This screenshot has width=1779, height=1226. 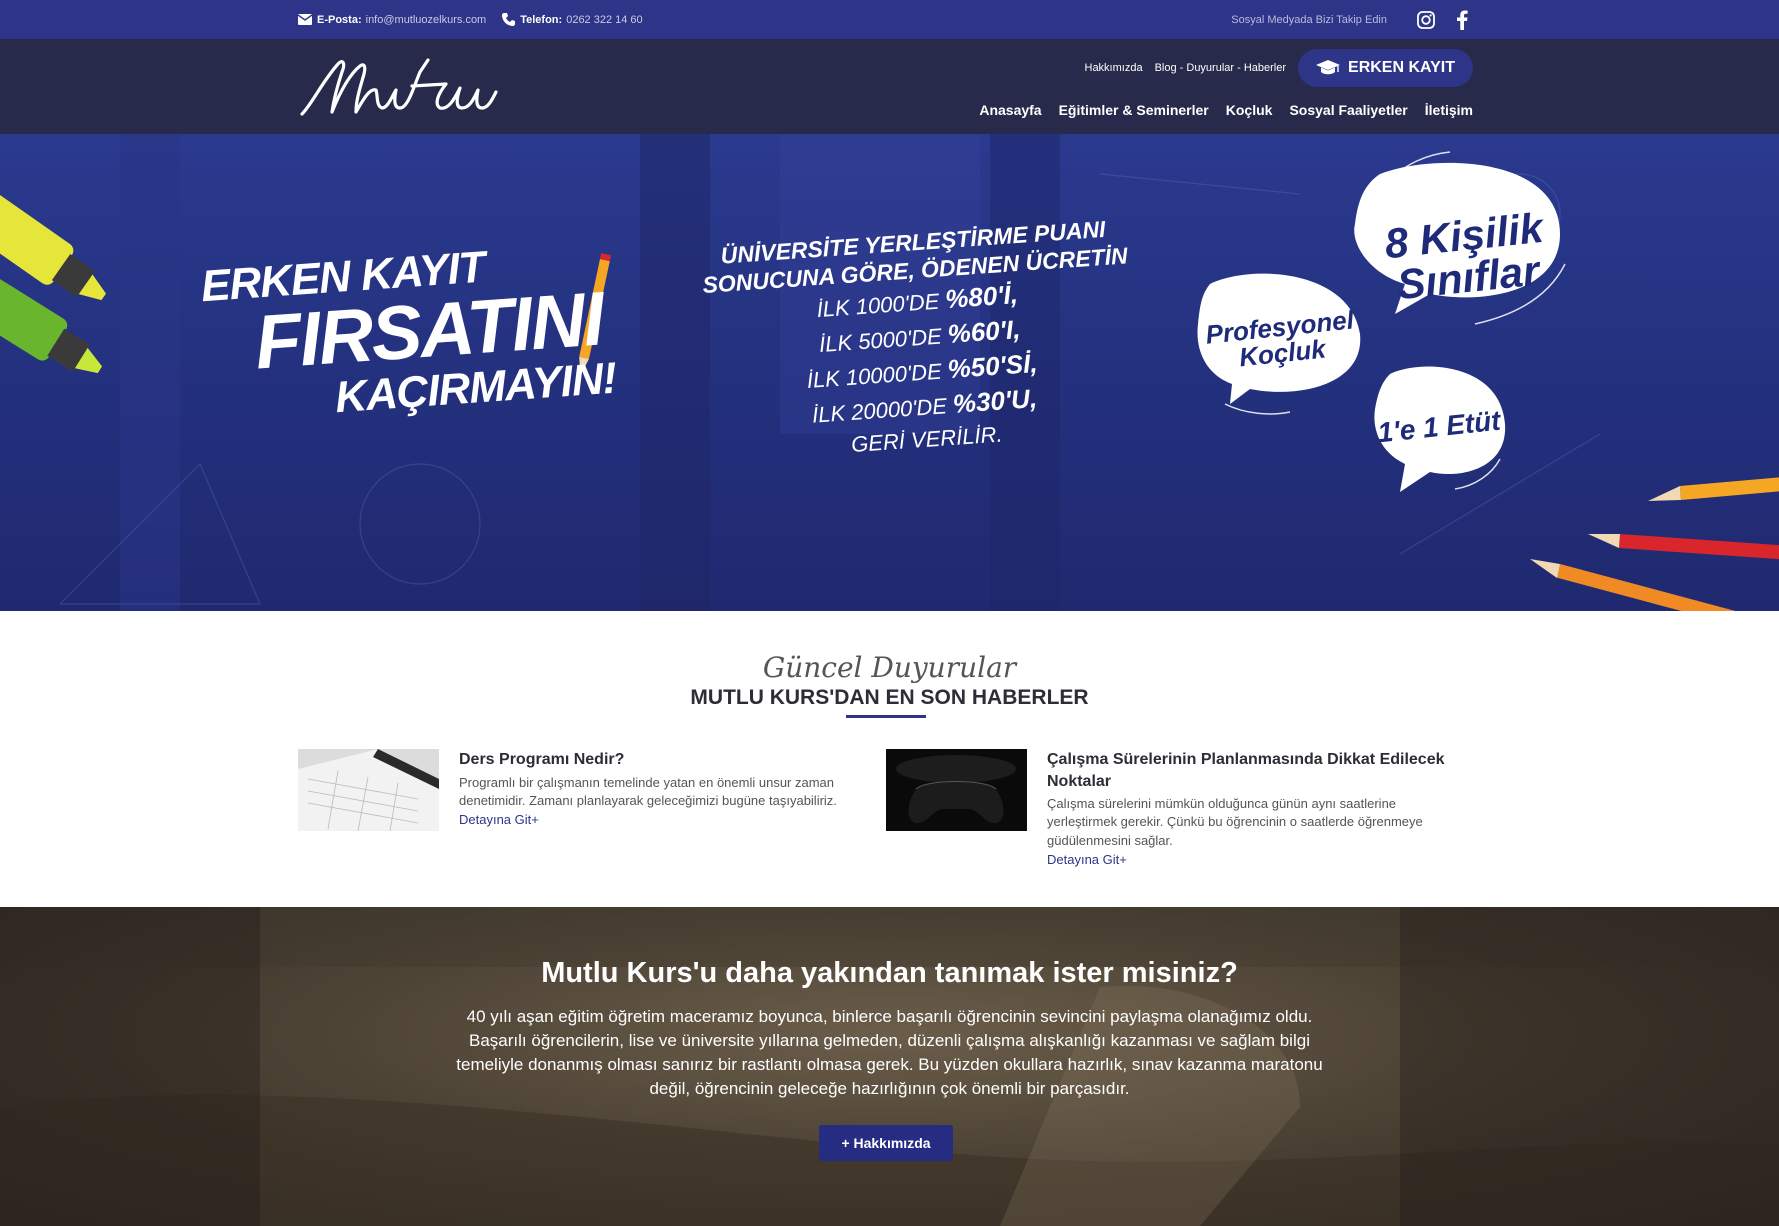 What do you see at coordinates (981, 297) in the screenshot?
I see `hero-refund-value: %80'İ,` at bounding box center [981, 297].